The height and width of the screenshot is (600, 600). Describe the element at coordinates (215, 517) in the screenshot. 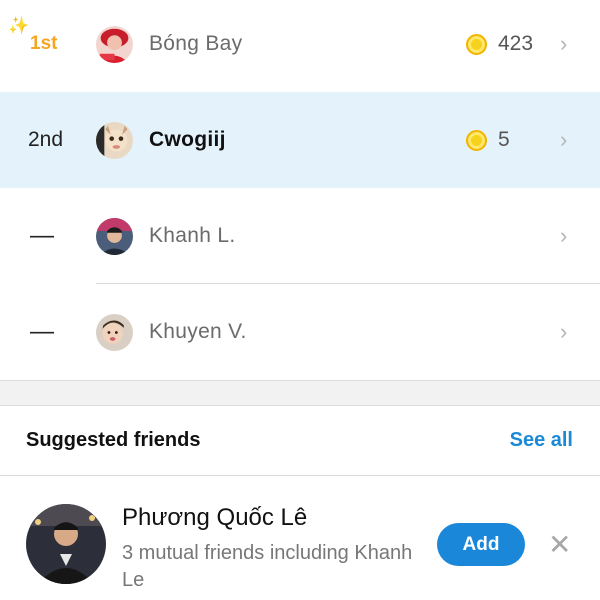

I see `friend-name: Phương Quốc Lê` at that location.